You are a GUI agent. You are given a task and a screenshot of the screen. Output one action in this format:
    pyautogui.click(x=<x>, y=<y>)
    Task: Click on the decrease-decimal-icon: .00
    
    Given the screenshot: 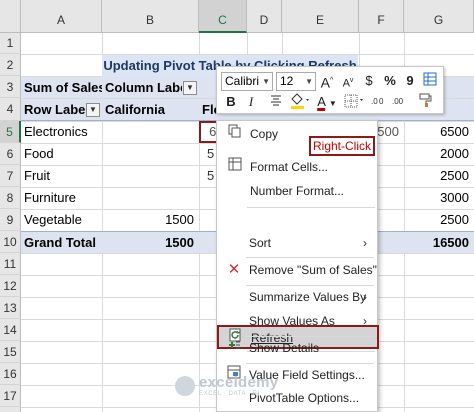 What is the action you would take?
    pyautogui.click(x=398, y=101)
    